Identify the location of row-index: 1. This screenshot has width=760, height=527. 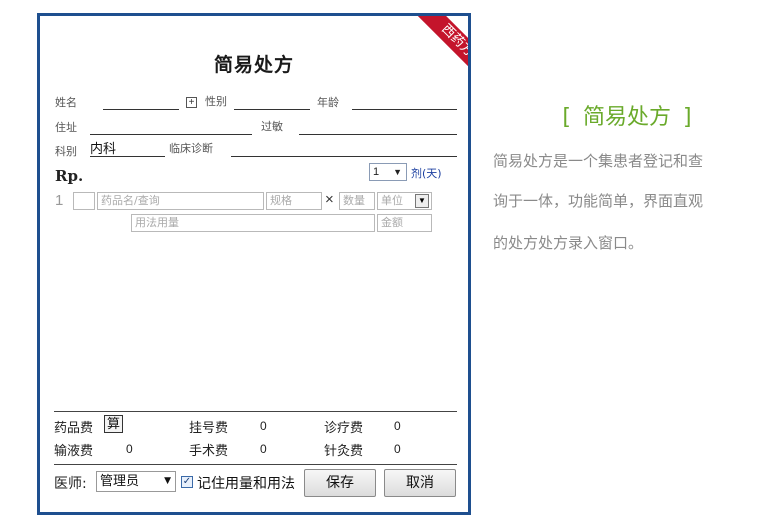
(59, 200).